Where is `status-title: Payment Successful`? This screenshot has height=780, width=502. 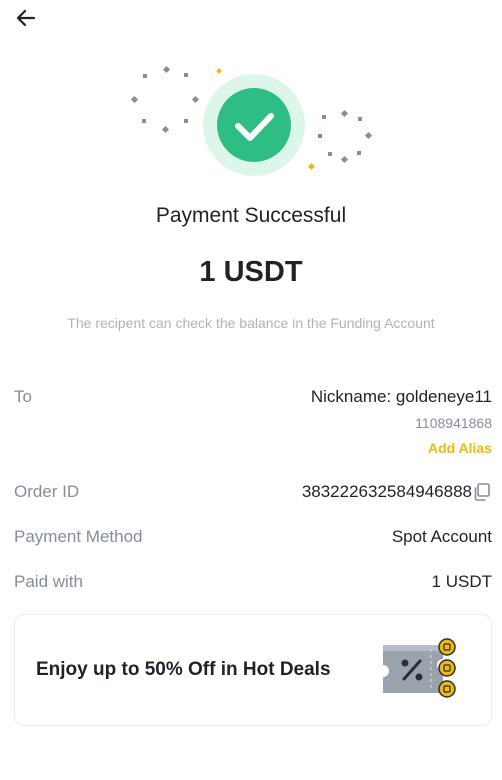
status-title: Payment Successful is located at coordinates (251, 215).